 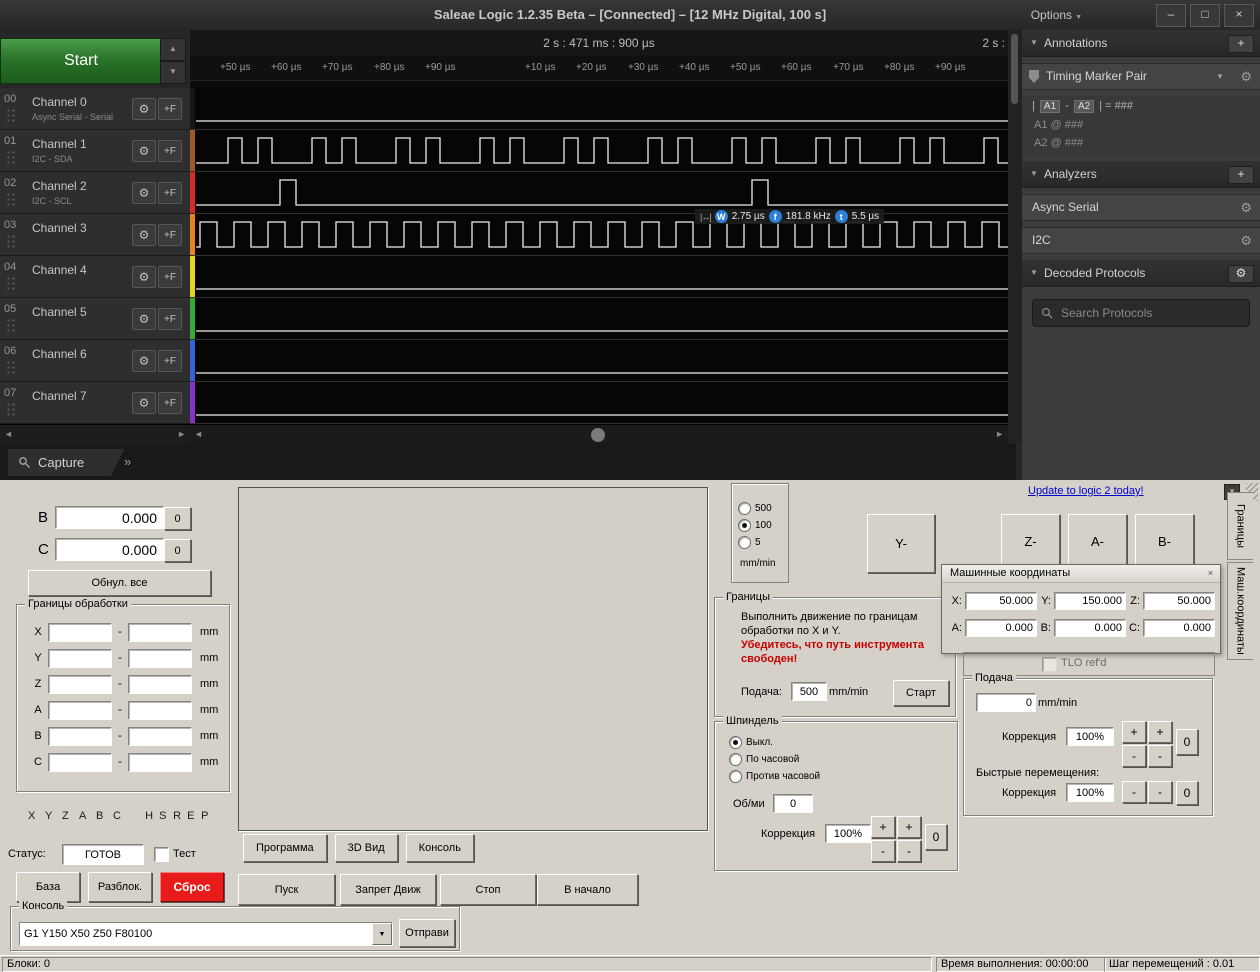 I want to click on channel-row: 02 Channel 2 I2C - SCL ⚙ +F, so click(x=95, y=193).